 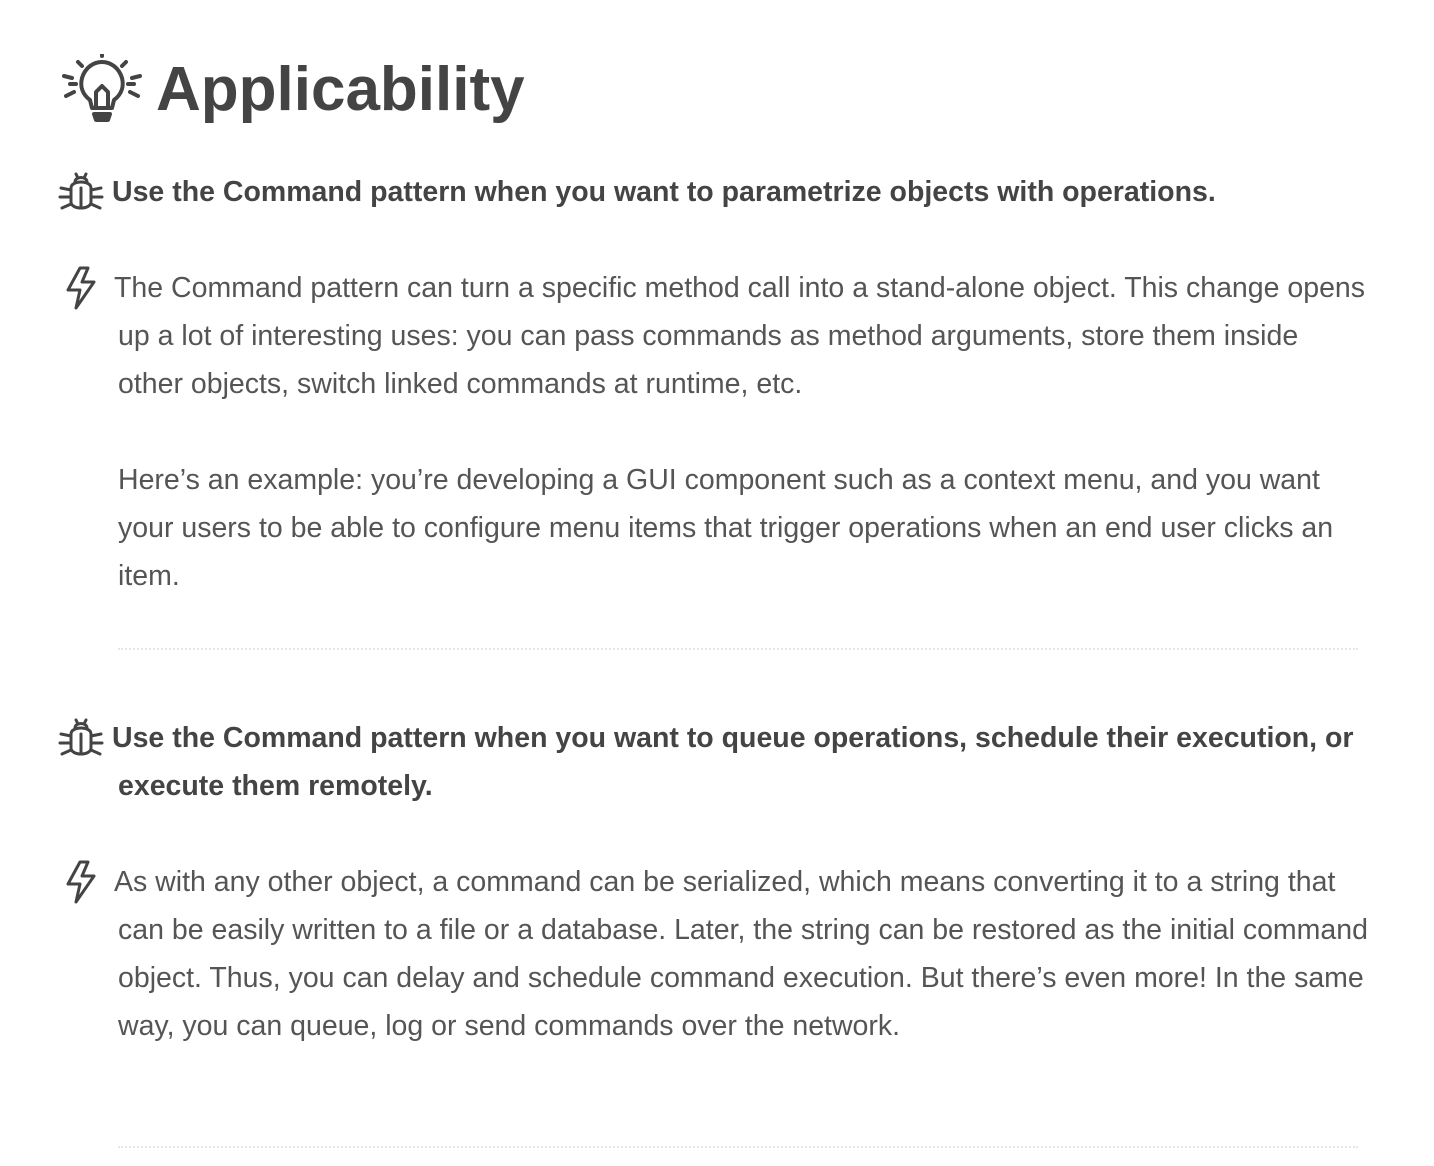 What do you see at coordinates (102, 90) in the screenshot?
I see `lightbulb-icon` at bounding box center [102, 90].